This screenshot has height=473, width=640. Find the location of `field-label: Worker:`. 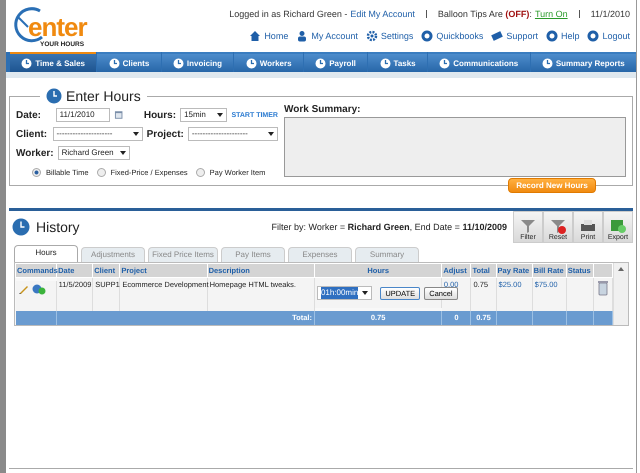

field-label: Worker: is located at coordinates (35, 153).